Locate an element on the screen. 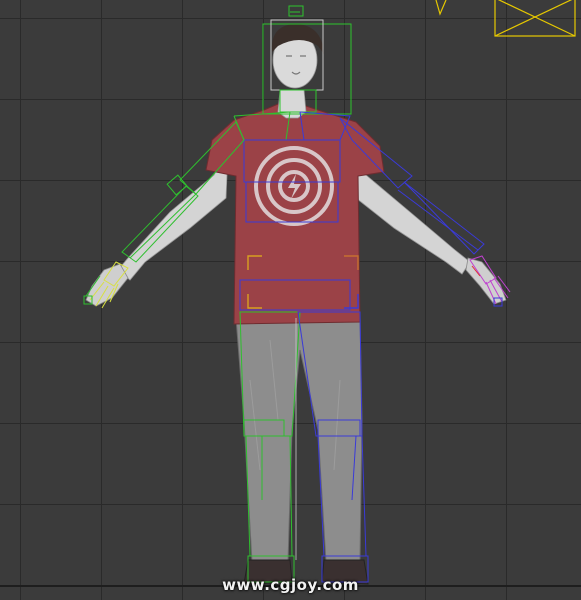 This screenshot has width=581, height=600. shirt is located at coordinates (295, 214).